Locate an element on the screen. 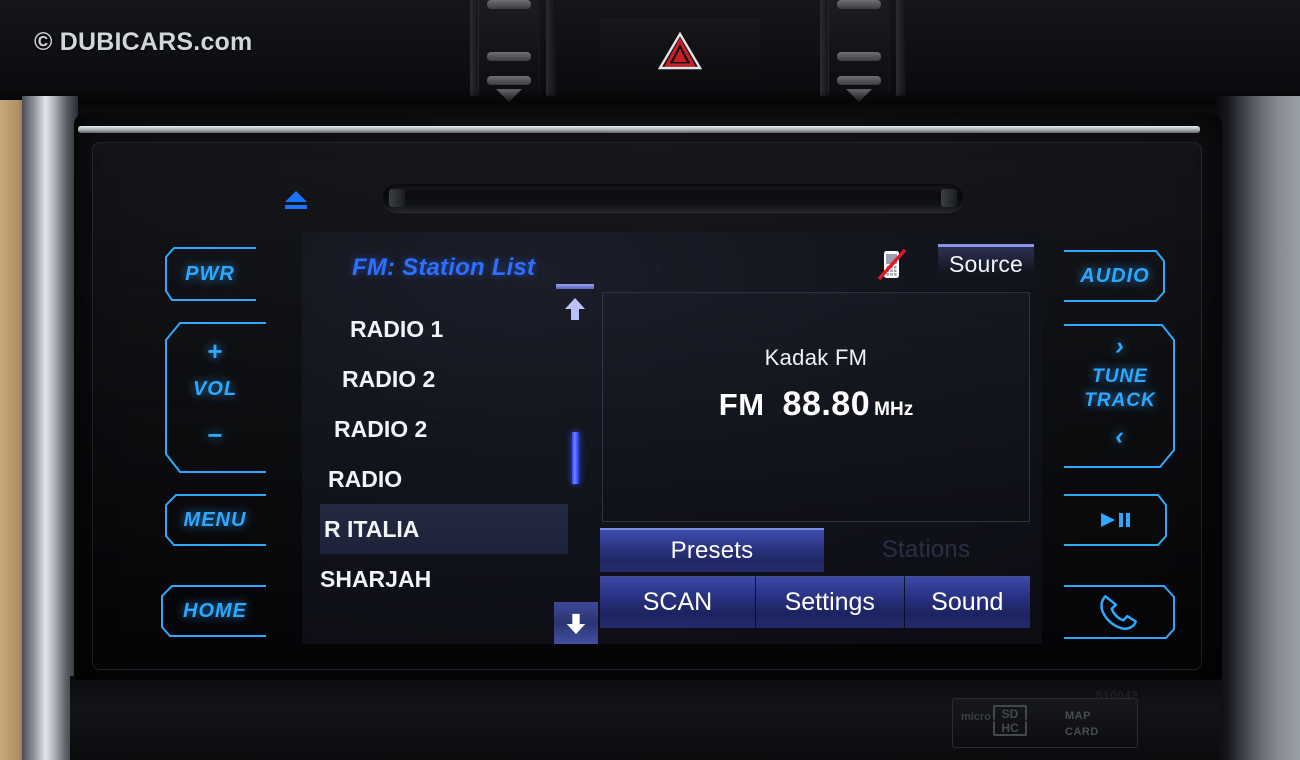  now-playing-panel: Kadak FM FM 88.80 MHz is located at coordinates (816, 407).